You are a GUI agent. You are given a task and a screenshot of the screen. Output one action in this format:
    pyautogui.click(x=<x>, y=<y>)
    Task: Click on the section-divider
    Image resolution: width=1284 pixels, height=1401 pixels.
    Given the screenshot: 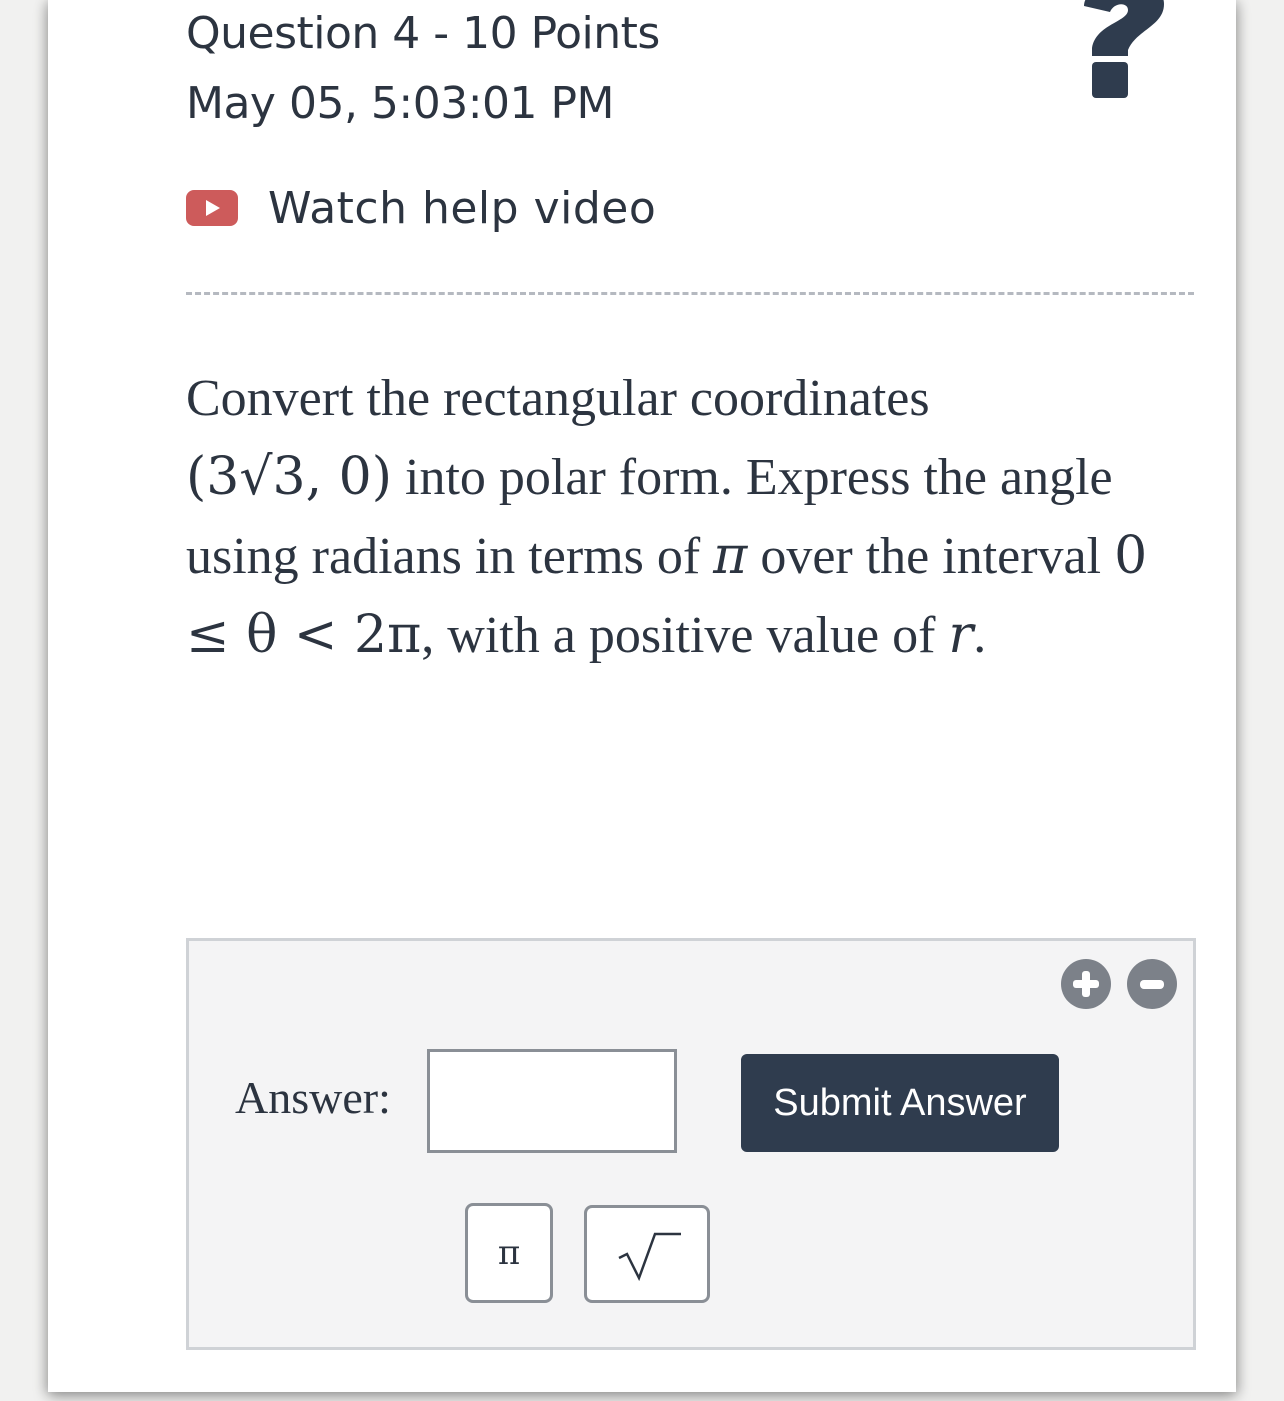 What is the action you would take?
    pyautogui.click(x=690, y=293)
    